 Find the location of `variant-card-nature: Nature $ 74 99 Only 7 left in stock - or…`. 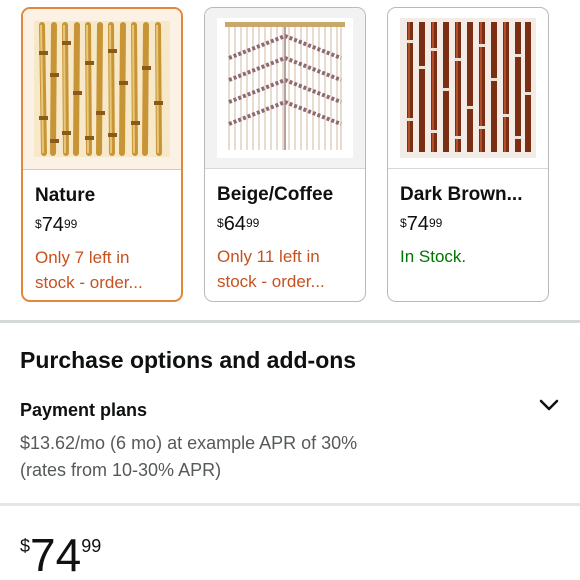

variant-card-nature: Nature $ 74 99 Only 7 left in stock - or… is located at coordinates (102, 154).